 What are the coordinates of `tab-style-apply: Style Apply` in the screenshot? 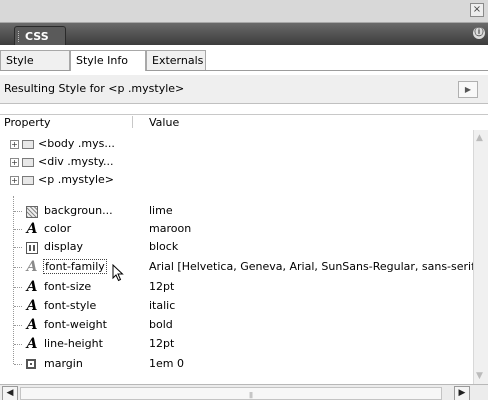 It's located at (35, 68).